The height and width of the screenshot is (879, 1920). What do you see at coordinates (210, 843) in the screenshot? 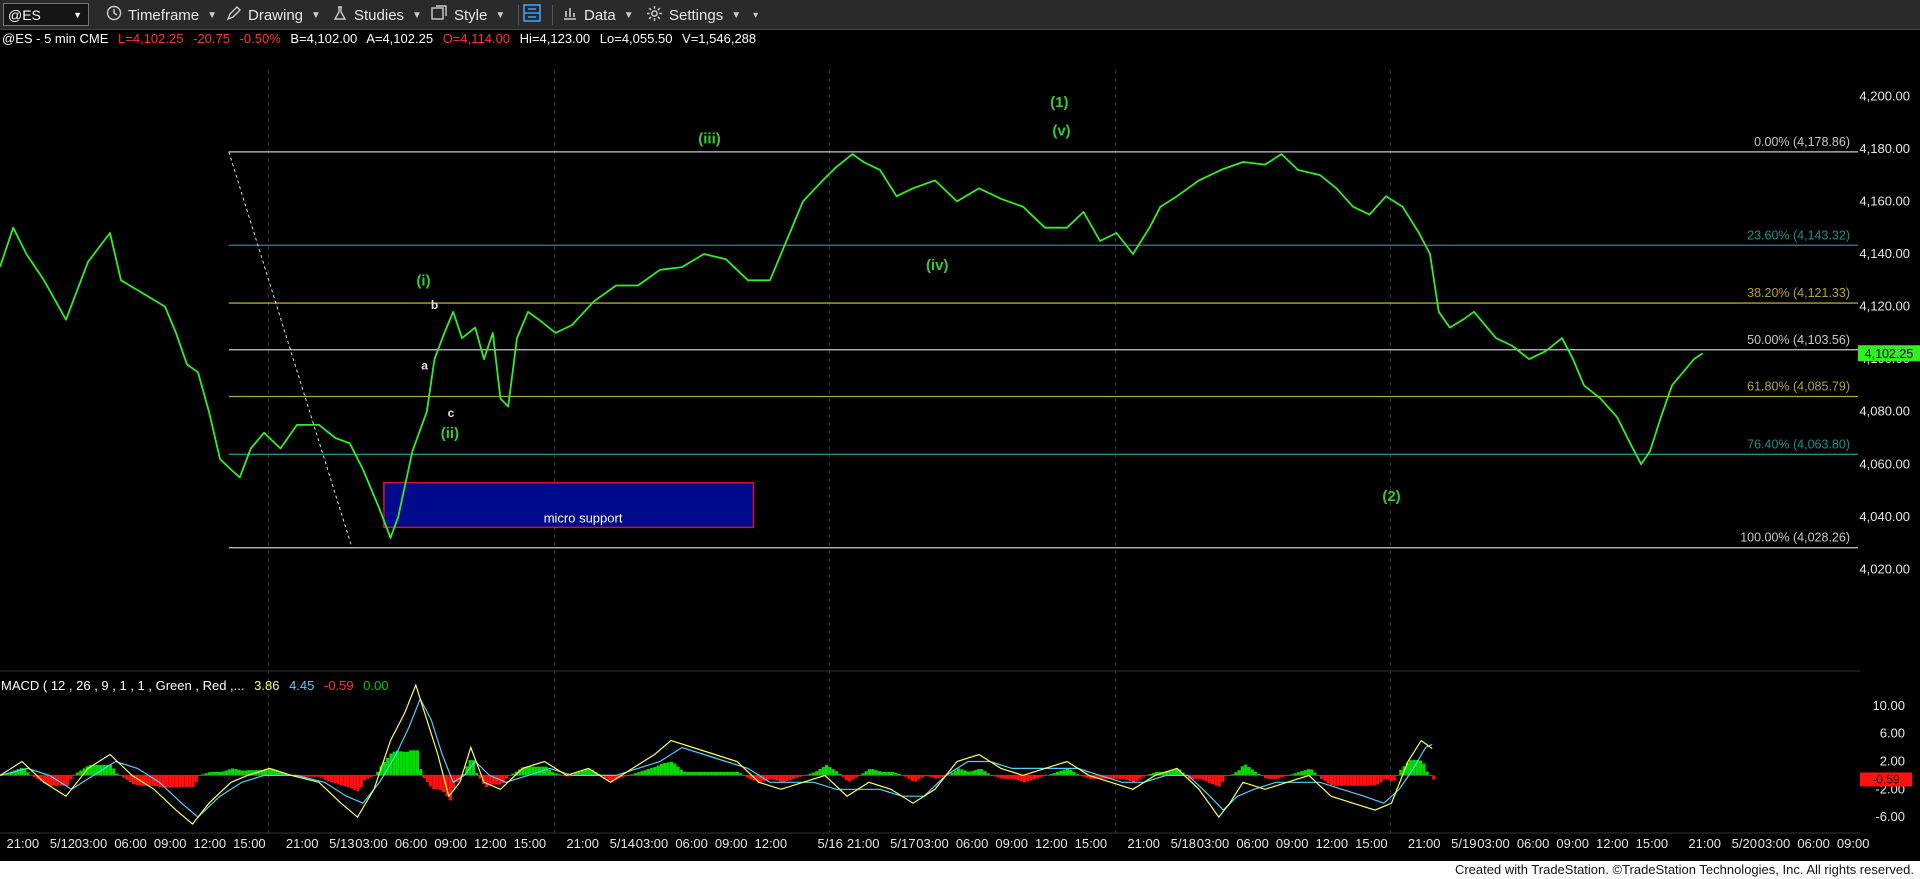
I see `time-tick-label: 12:00` at bounding box center [210, 843].